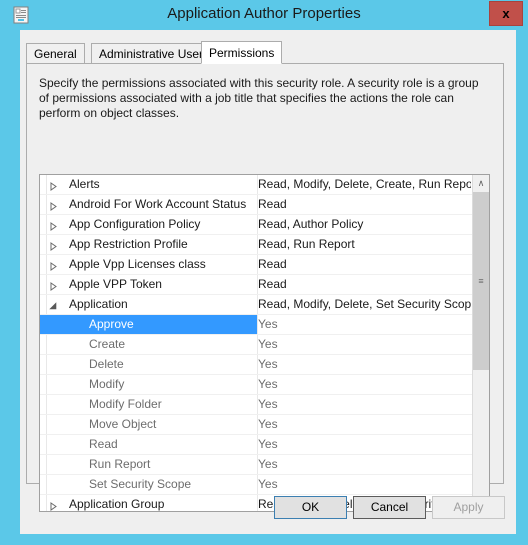 The image size is (528, 545). I want to click on row-name-cell: Set Security Scope, so click(148, 484).